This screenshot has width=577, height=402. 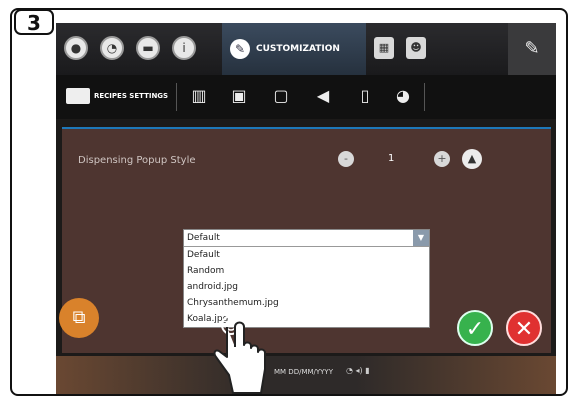 What do you see at coordinates (391, 158) in the screenshot?
I see `popup-style-value: 1` at bounding box center [391, 158].